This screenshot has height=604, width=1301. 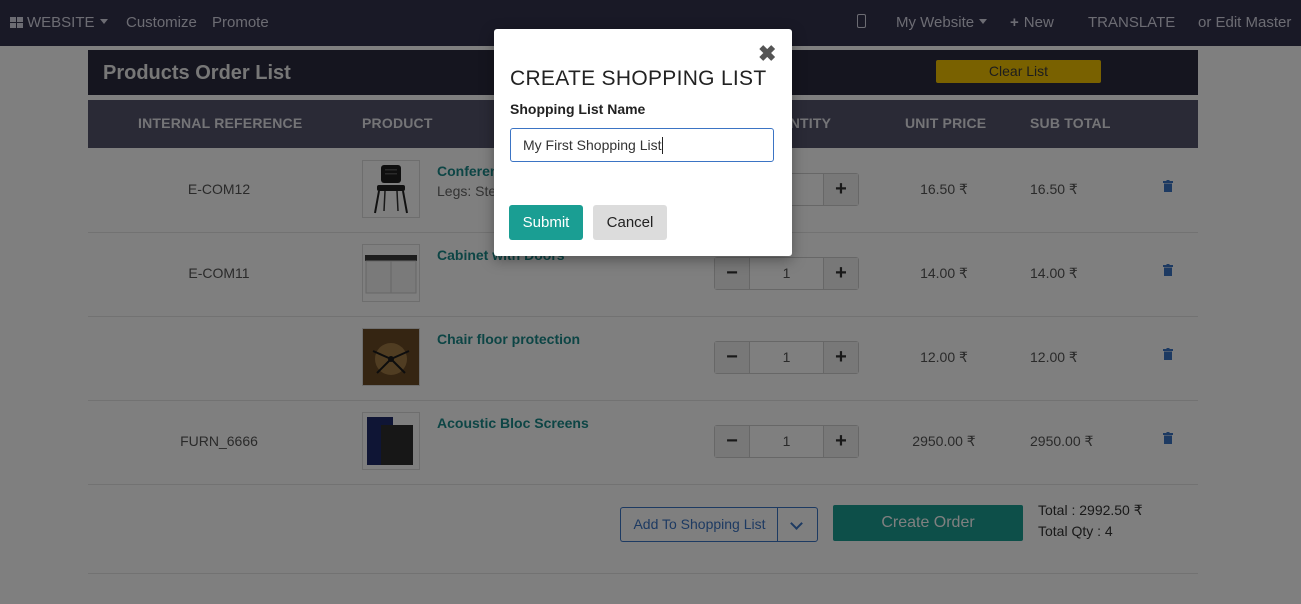 What do you see at coordinates (630, 222) in the screenshot?
I see `cancel-button: Cancel` at bounding box center [630, 222].